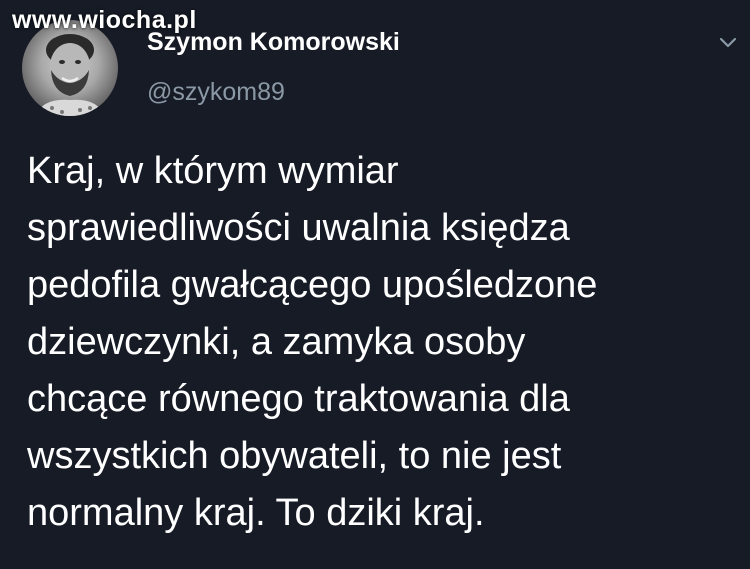 The width and height of the screenshot is (750, 569). What do you see at coordinates (298, 399) in the screenshot?
I see `tweet-line: chcące równego traktowania dla` at bounding box center [298, 399].